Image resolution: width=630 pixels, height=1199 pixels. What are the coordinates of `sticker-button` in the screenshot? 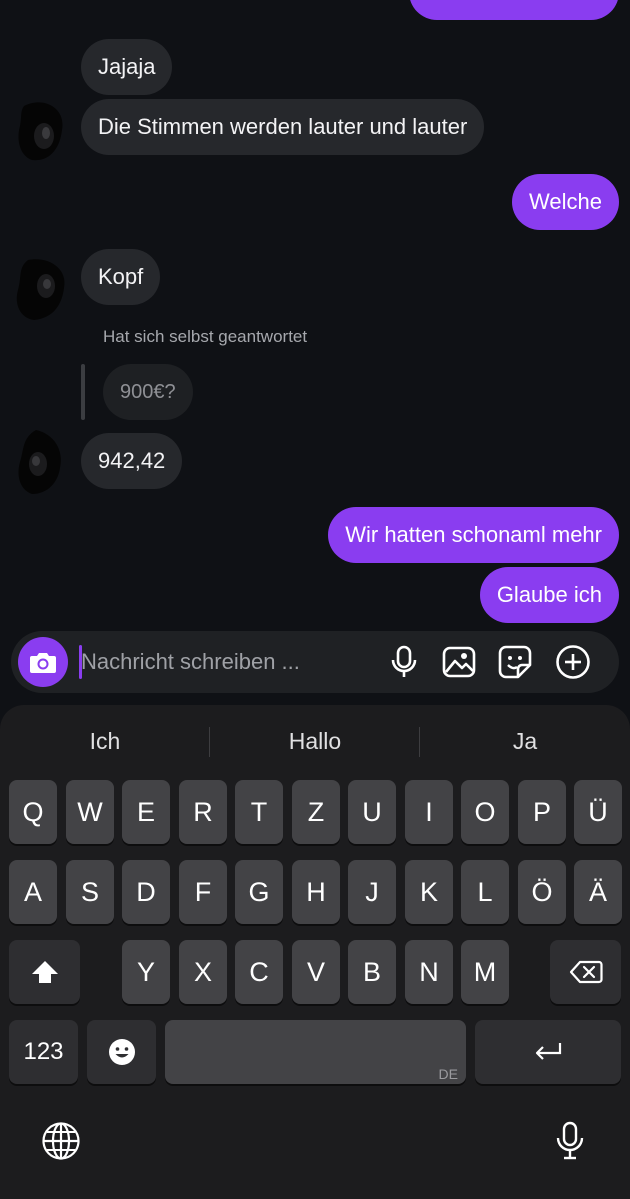 It's located at (515, 662).